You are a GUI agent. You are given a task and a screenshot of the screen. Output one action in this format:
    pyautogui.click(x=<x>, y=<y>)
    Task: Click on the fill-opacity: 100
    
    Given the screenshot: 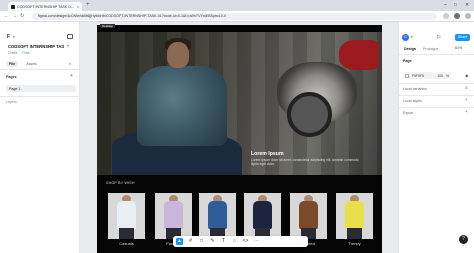 What is the action you would take?
    pyautogui.click(x=440, y=76)
    